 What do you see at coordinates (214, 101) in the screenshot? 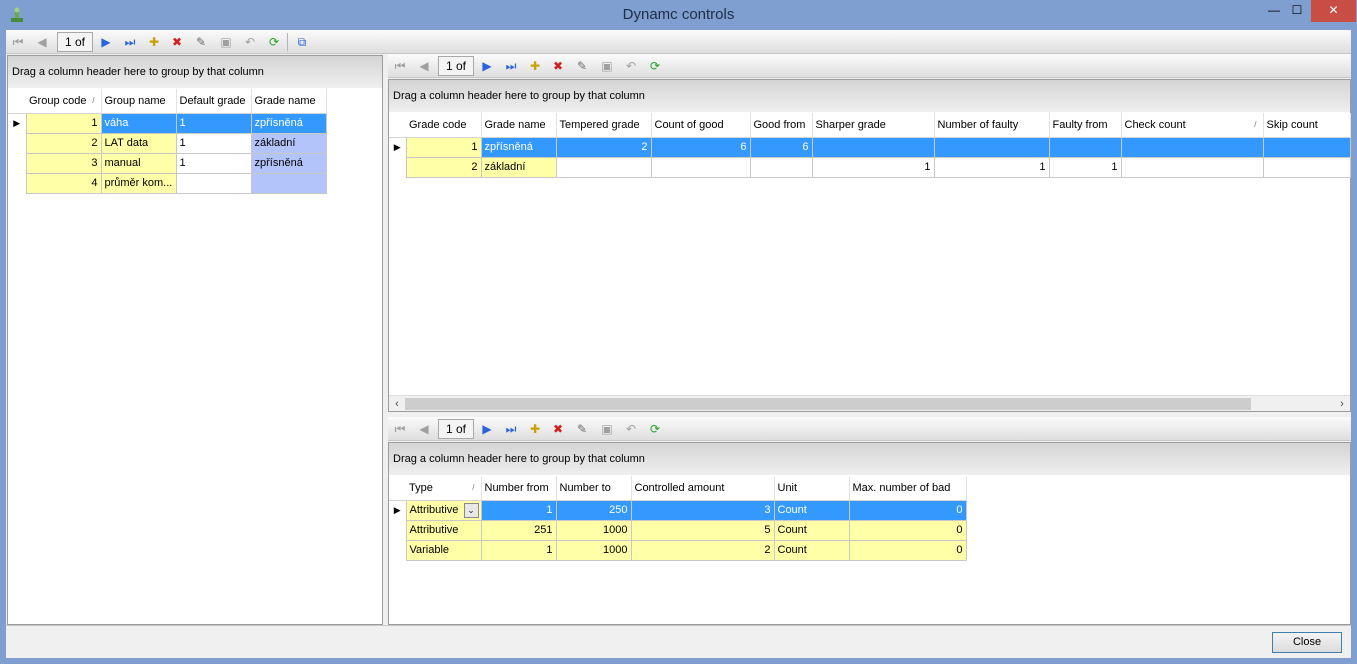
I see `column-header-default-grade: Default grade` at bounding box center [214, 101].